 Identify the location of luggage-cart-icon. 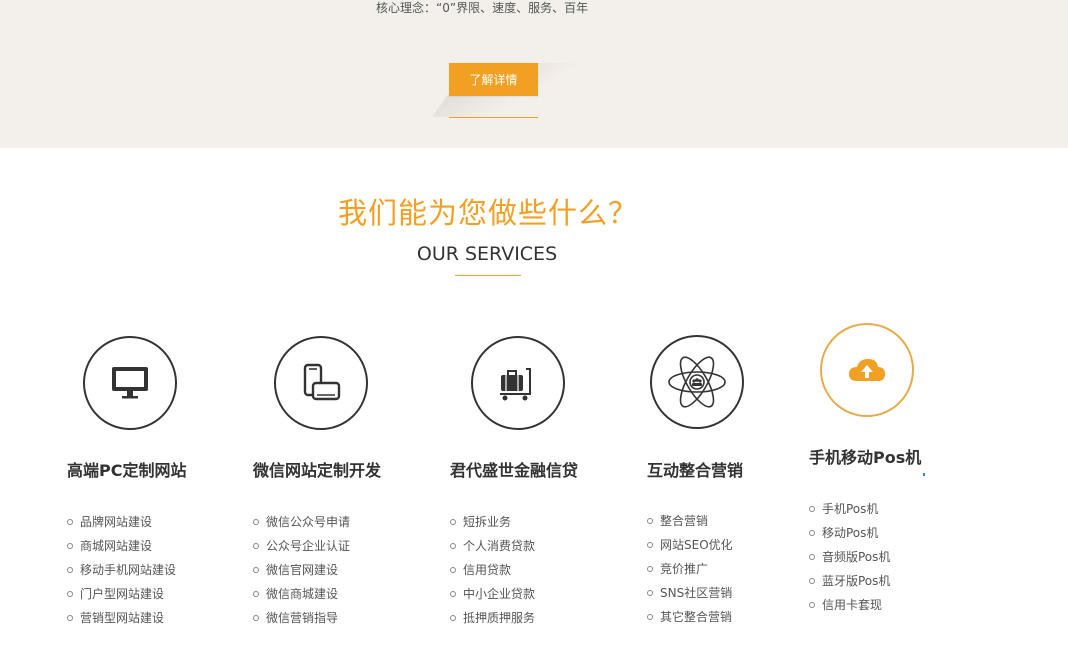
(515, 384).